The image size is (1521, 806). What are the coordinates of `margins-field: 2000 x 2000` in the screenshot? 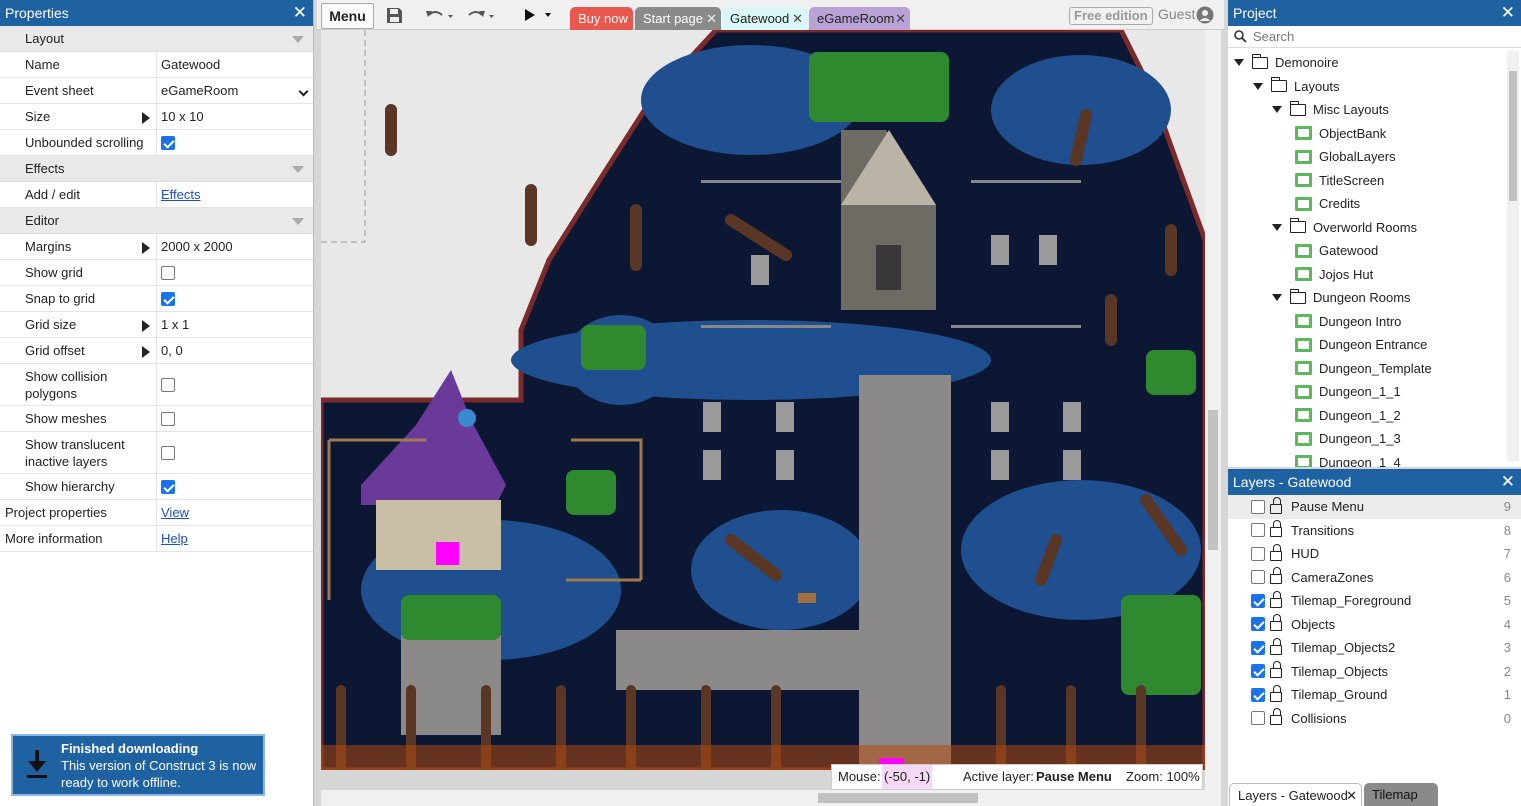 It's located at (235, 246).